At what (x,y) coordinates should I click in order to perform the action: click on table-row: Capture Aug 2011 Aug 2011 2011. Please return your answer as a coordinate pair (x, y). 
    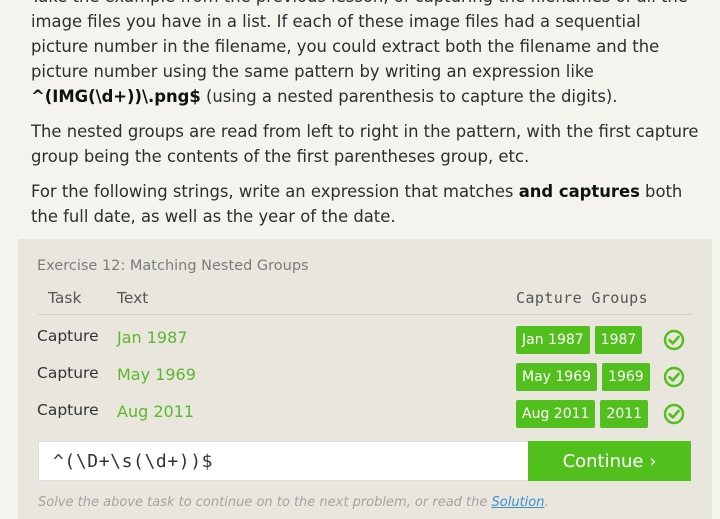
    Looking at the image, I should click on (365, 415).